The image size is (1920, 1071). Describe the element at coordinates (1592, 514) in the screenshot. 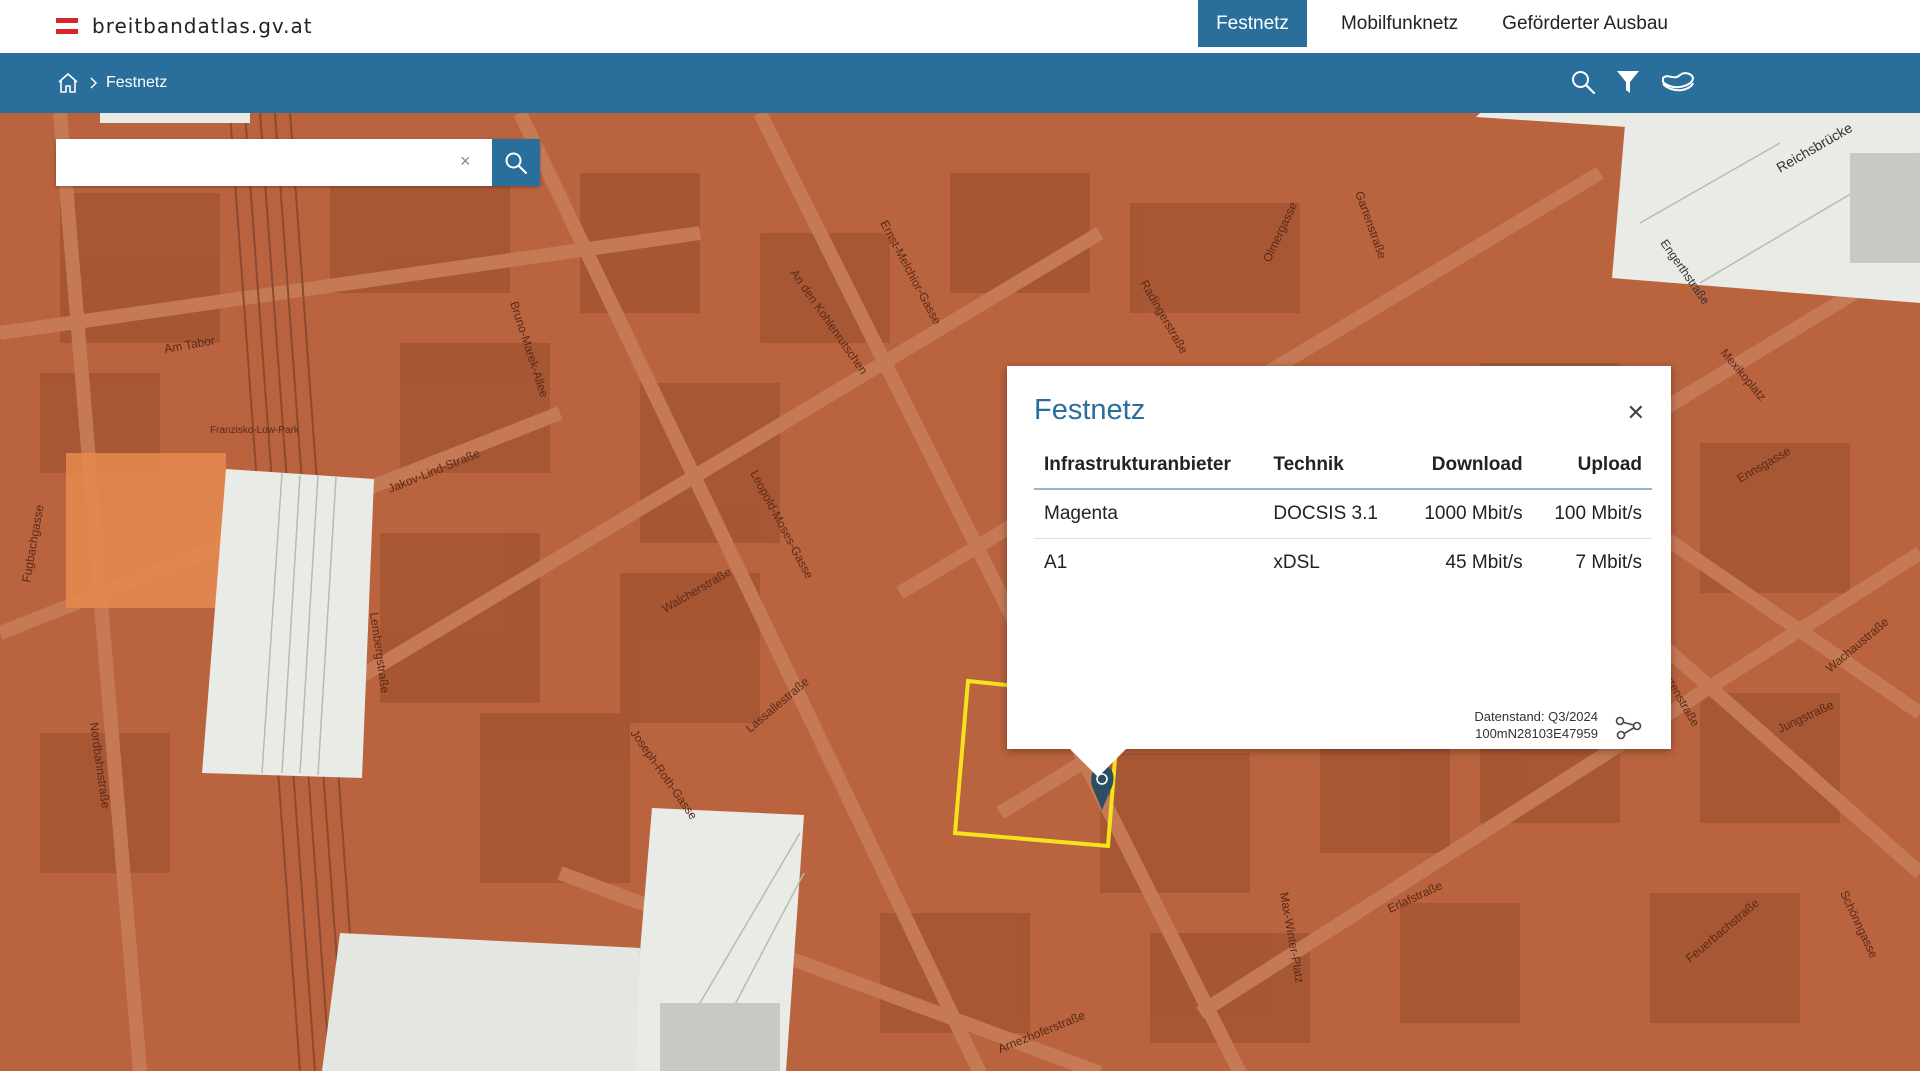

I see `upload-cell: 100 Mbit/s` at that location.